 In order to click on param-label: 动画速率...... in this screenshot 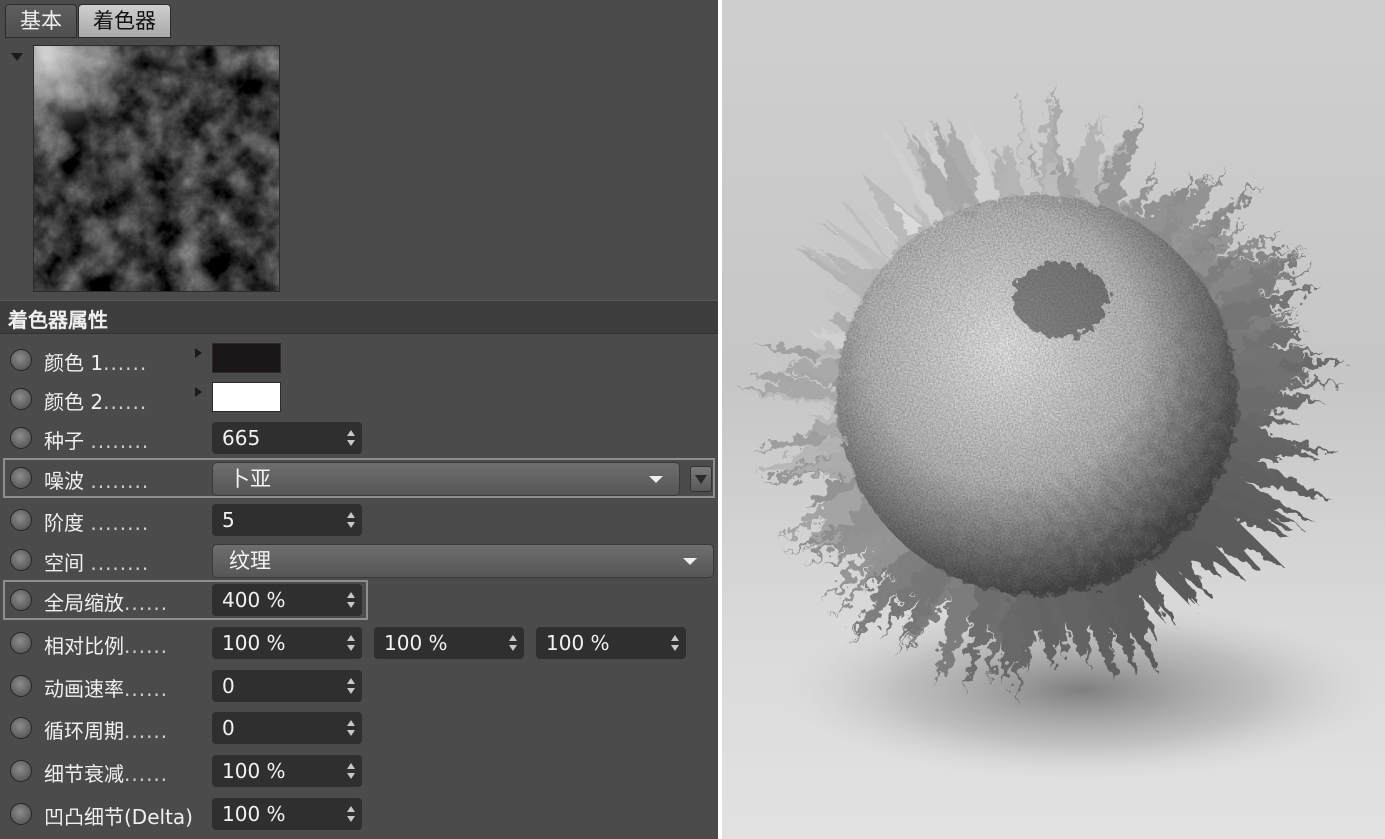, I will do `click(106, 689)`.